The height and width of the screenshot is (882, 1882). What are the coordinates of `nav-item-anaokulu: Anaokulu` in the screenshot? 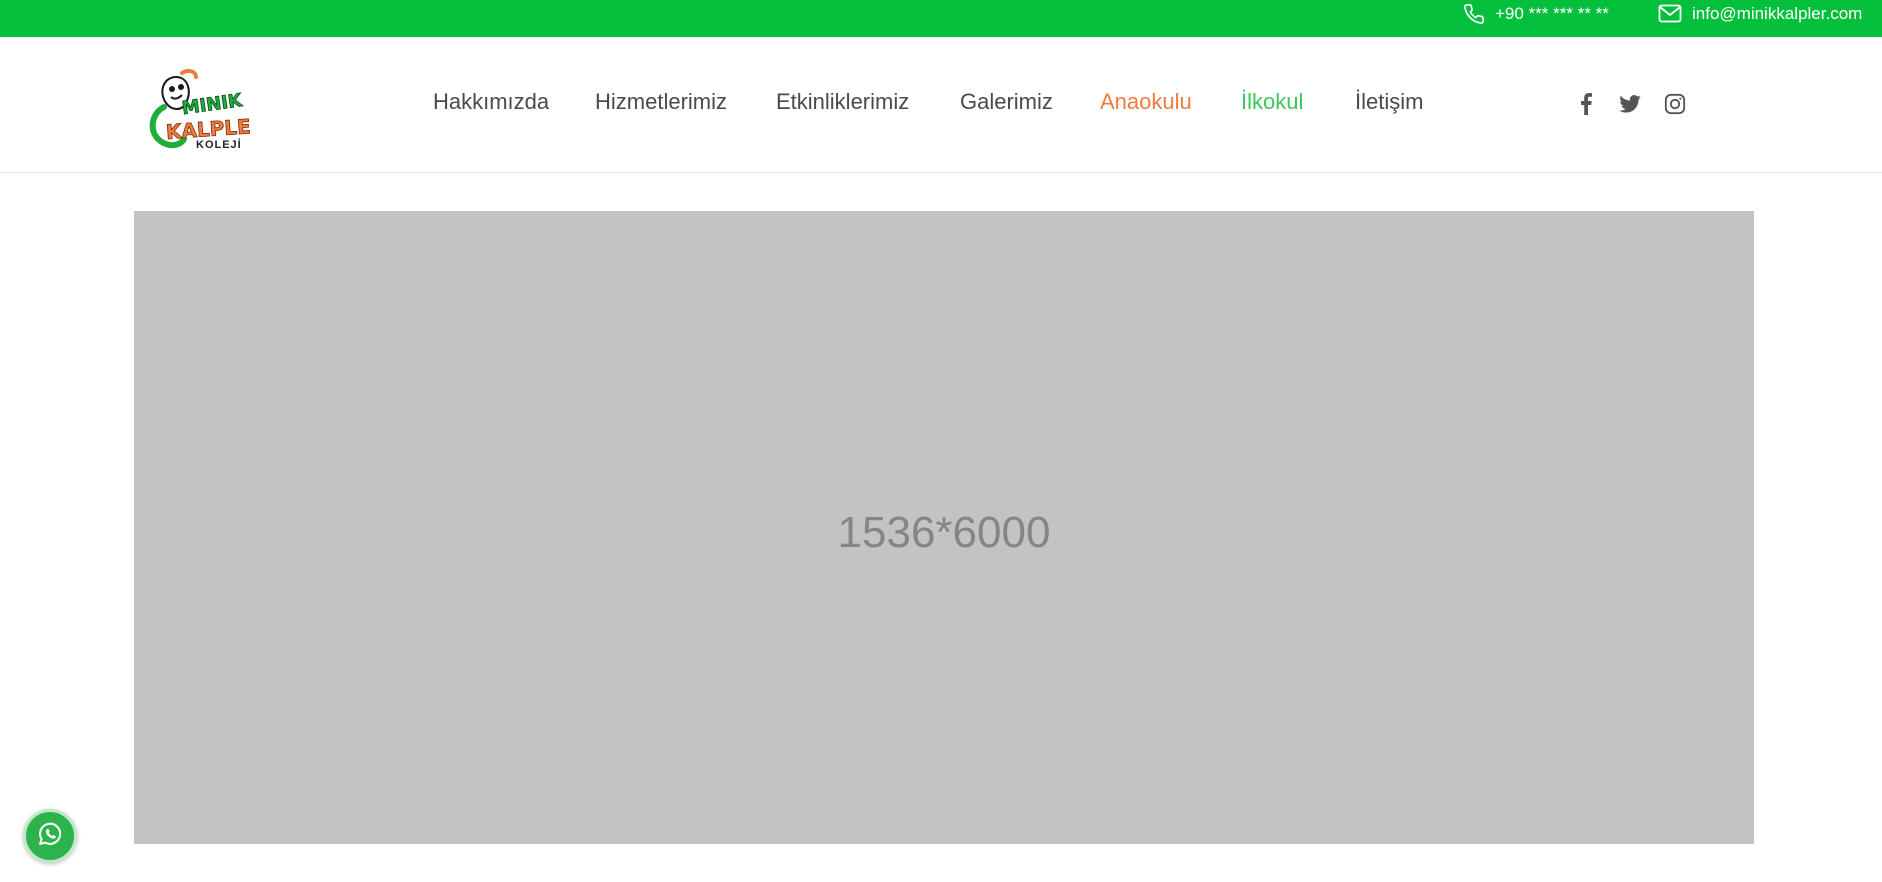 It's located at (1146, 102).